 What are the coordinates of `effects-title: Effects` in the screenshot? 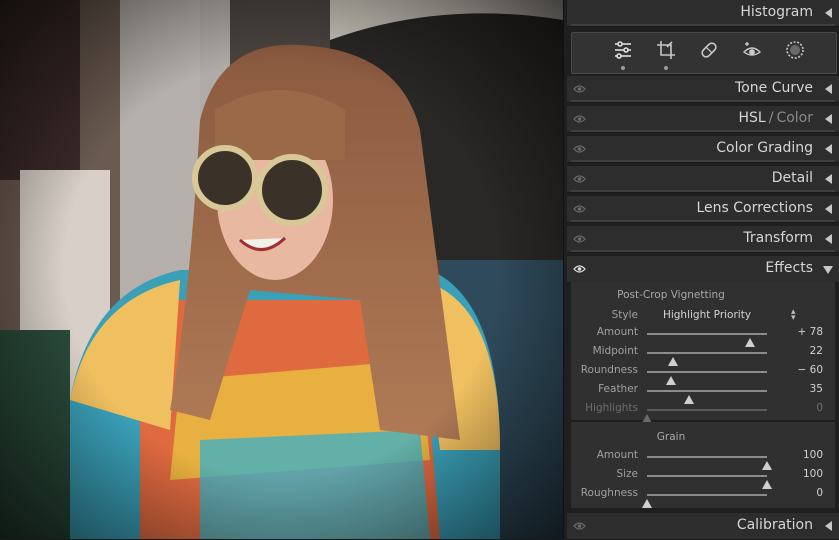 It's located at (789, 268).